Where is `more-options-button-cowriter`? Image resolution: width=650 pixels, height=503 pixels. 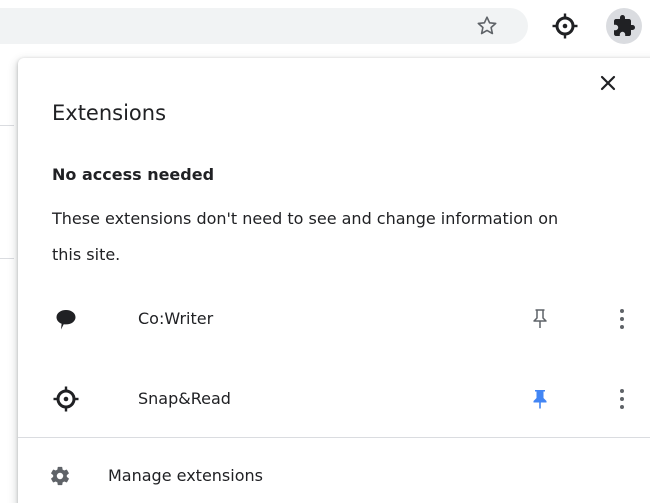
more-options-button-cowriter is located at coordinates (622, 319).